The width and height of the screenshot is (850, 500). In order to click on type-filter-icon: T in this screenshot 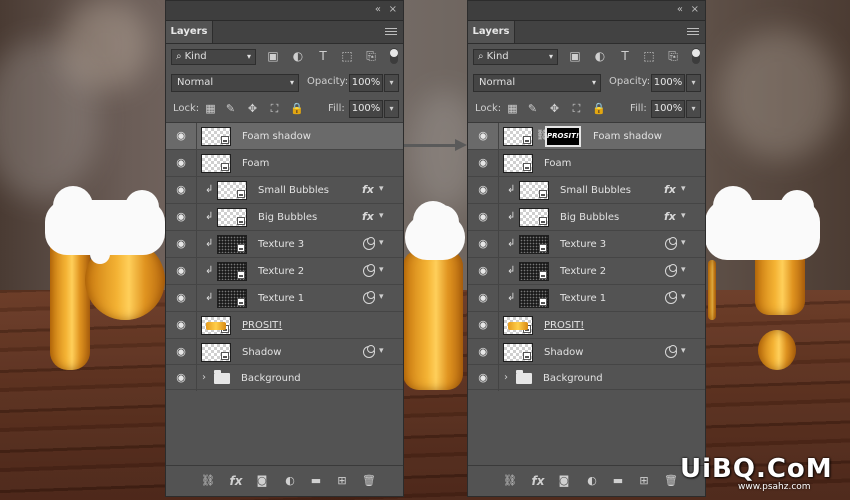, I will do `click(625, 56)`.